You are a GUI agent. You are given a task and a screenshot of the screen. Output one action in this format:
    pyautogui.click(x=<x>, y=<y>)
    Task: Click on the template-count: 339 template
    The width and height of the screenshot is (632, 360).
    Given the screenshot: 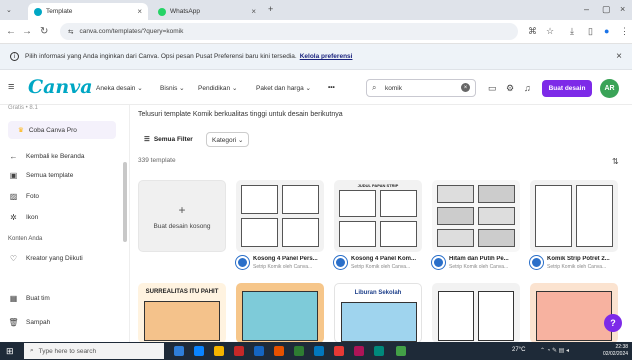 What is the action you would take?
    pyautogui.click(x=157, y=160)
    